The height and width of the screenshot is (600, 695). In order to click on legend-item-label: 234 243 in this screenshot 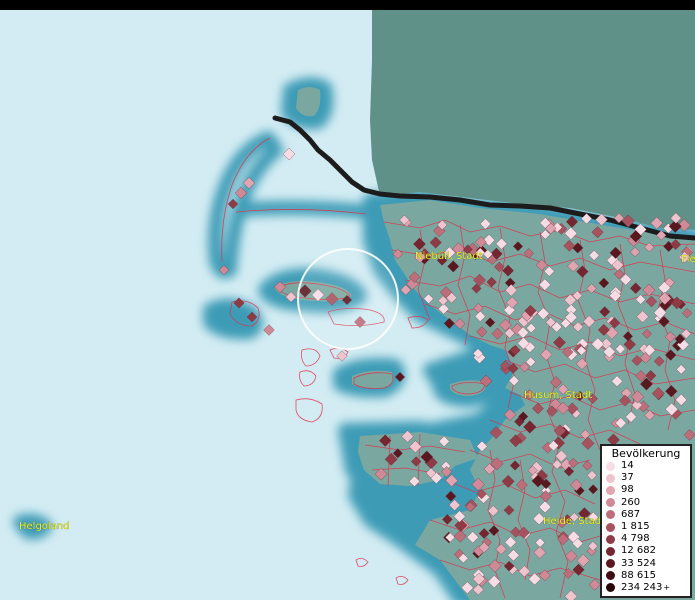, I will do `click(642, 587)`.